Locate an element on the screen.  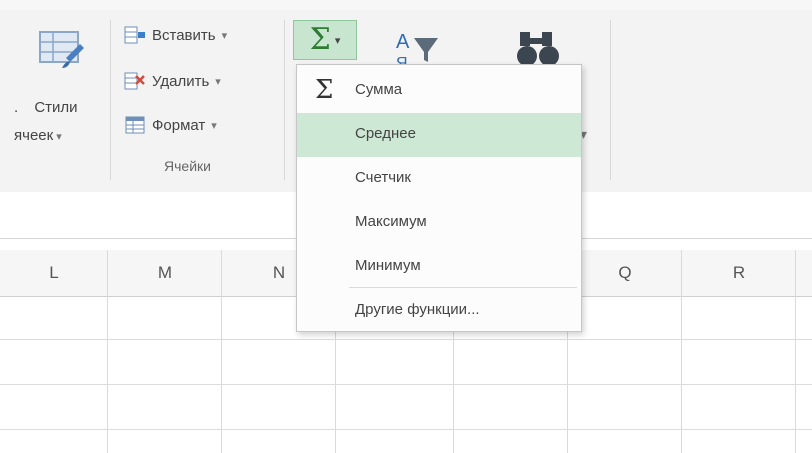
menu-item-label: Среднее is located at coordinates (385, 133).